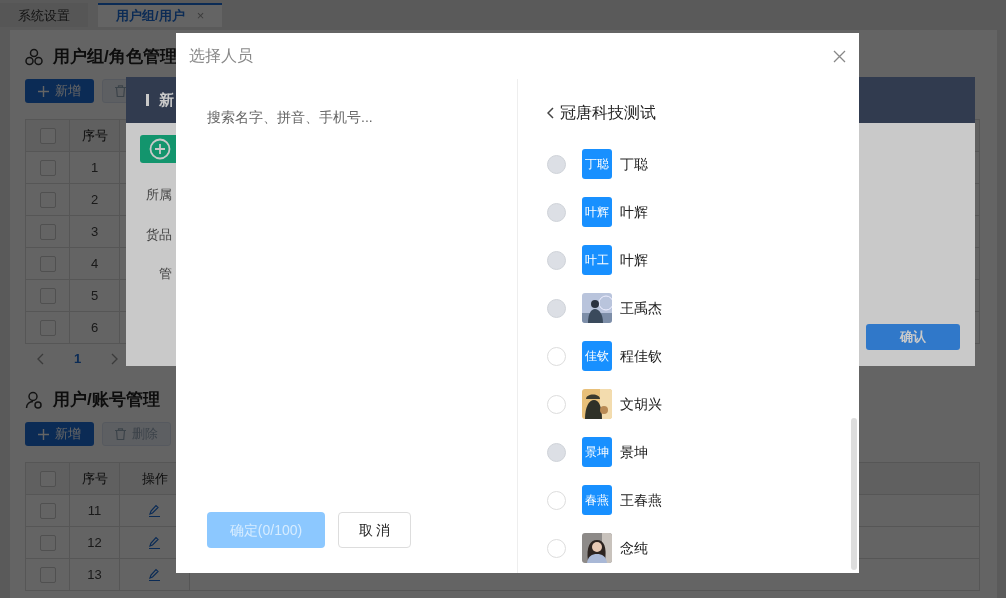  What do you see at coordinates (641, 356) in the screenshot?
I see `person-name: 程佳钦` at bounding box center [641, 356].